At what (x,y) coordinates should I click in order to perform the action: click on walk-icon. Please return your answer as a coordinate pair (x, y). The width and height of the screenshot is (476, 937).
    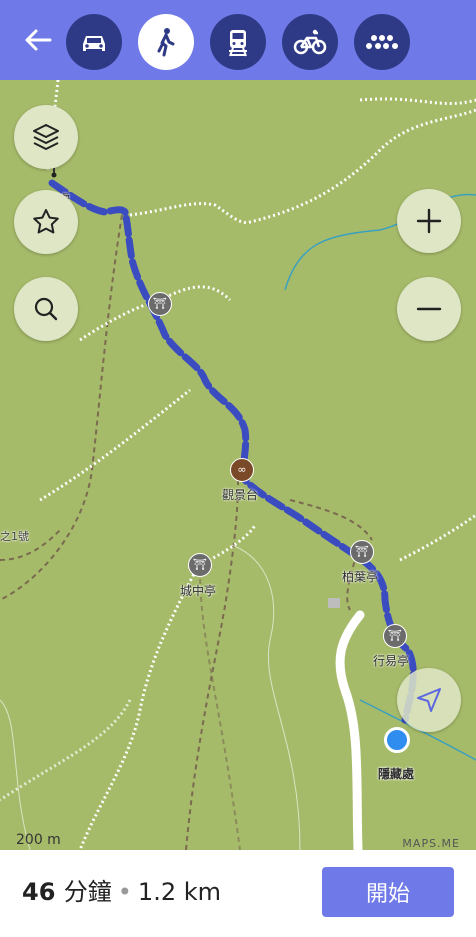
    Looking at the image, I should click on (166, 42).